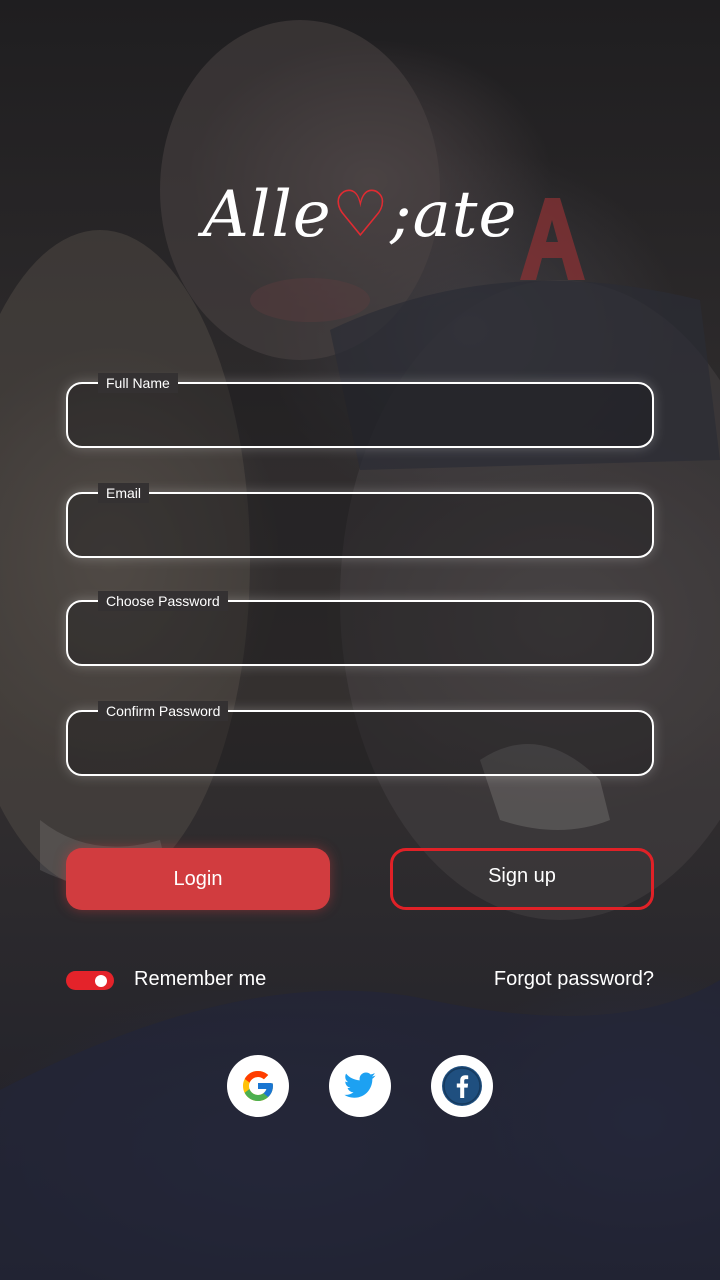  Describe the element at coordinates (360, 743) in the screenshot. I see `confirm-password-input` at that location.